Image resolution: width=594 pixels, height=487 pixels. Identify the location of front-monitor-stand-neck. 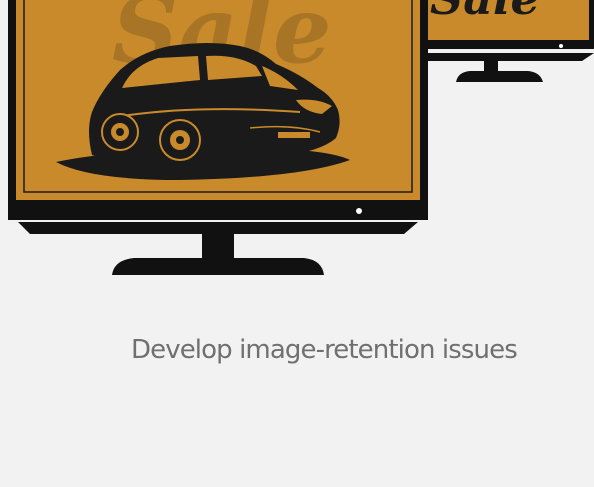
(218, 246).